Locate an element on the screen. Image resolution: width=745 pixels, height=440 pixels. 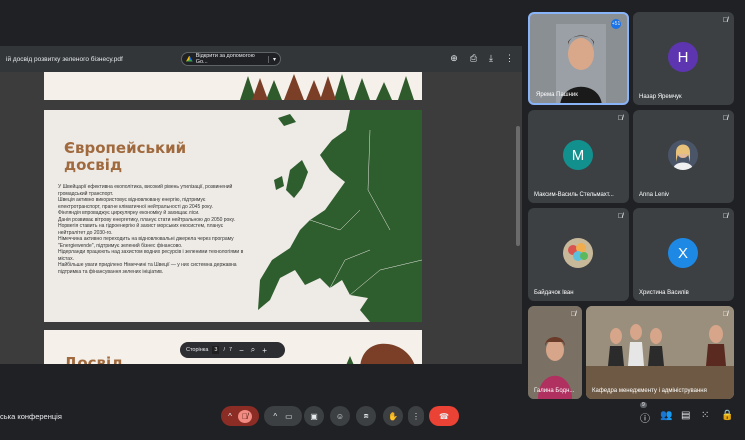
participant-name: Байдачок Іван is located at coordinates (554, 293).